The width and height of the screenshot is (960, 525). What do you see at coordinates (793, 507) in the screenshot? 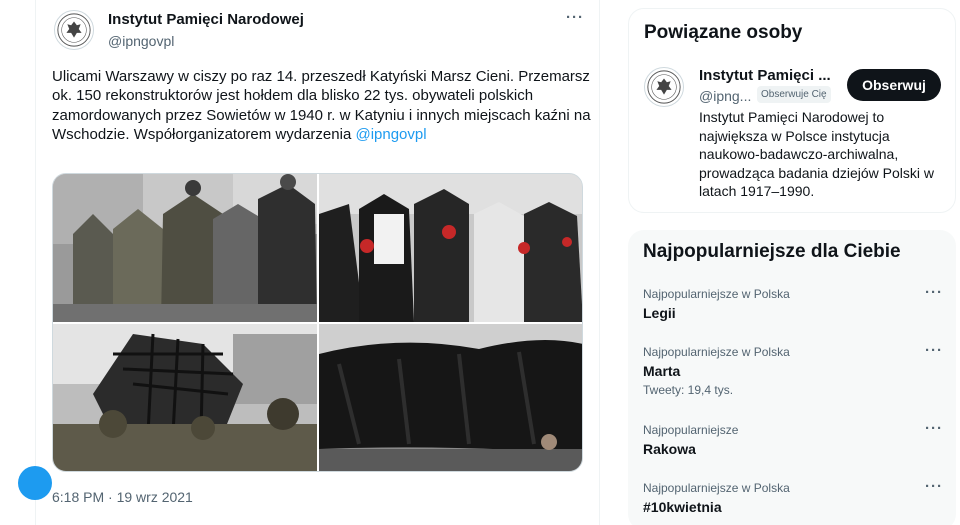
I see `trend-title: #10kwietnia` at bounding box center [793, 507].